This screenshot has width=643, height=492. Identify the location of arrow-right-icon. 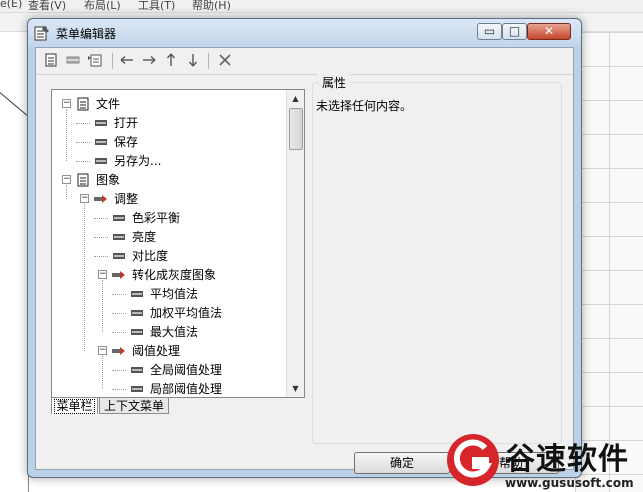
(149, 60).